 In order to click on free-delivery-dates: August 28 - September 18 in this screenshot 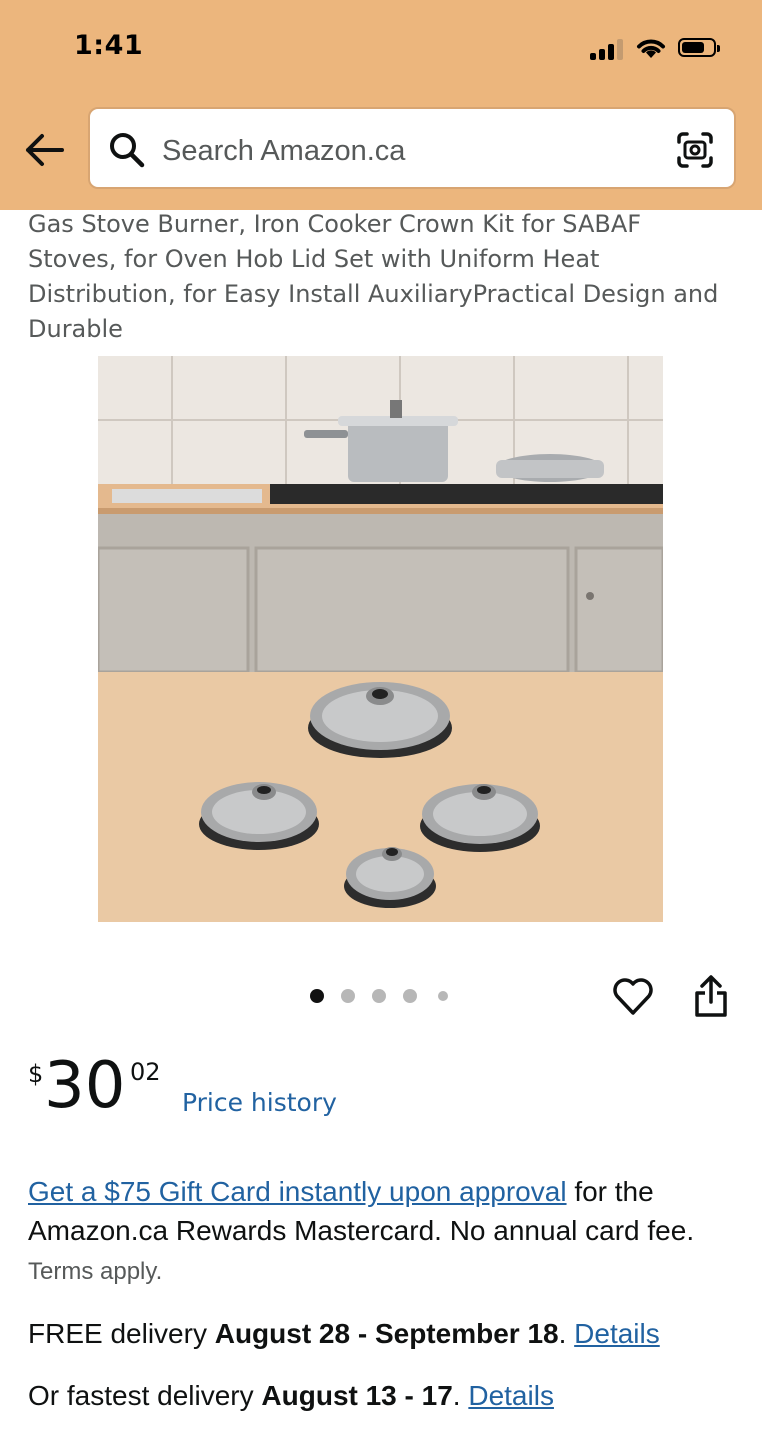, I will do `click(386, 1333)`.